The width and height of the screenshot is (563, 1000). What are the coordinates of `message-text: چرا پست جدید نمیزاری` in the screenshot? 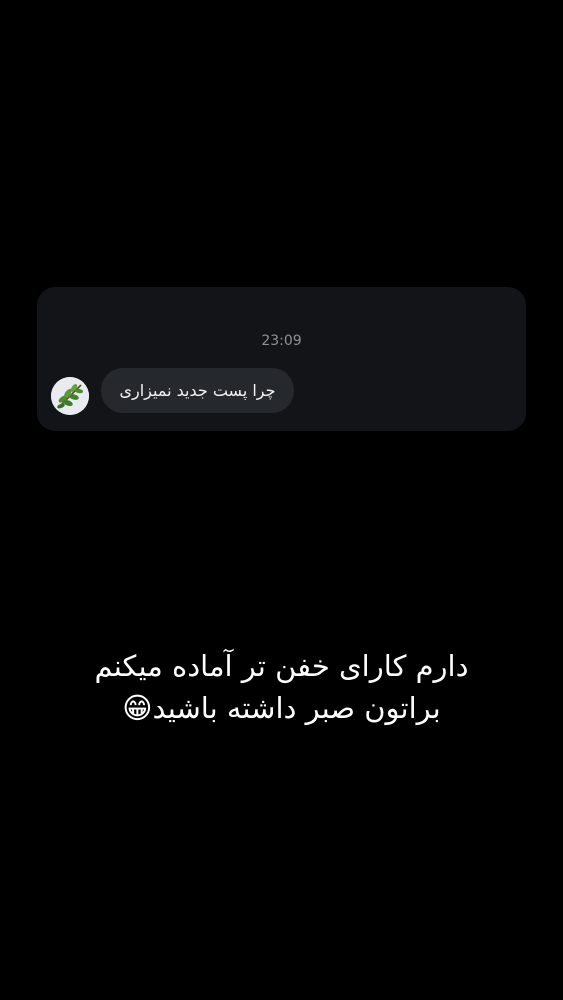 It's located at (197, 390).